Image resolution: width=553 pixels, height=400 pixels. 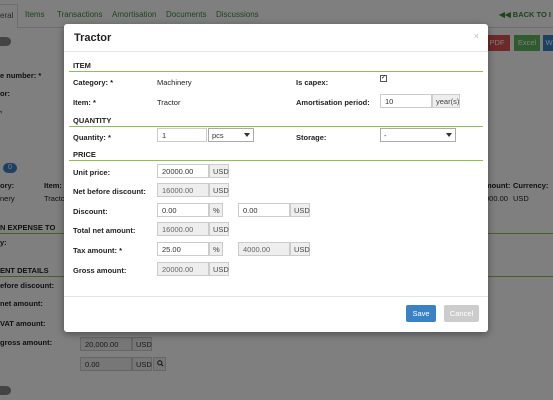 What do you see at coordinates (169, 102) in the screenshot?
I see `item-value: Tractor` at bounding box center [169, 102].